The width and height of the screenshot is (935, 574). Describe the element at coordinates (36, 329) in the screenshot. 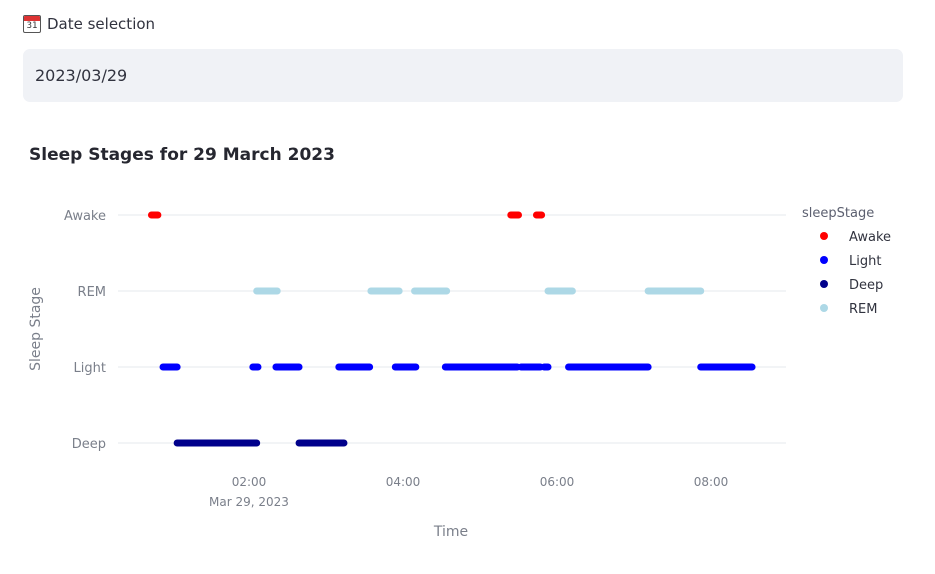

I see `y-axis-title: Sleep Stage` at that location.